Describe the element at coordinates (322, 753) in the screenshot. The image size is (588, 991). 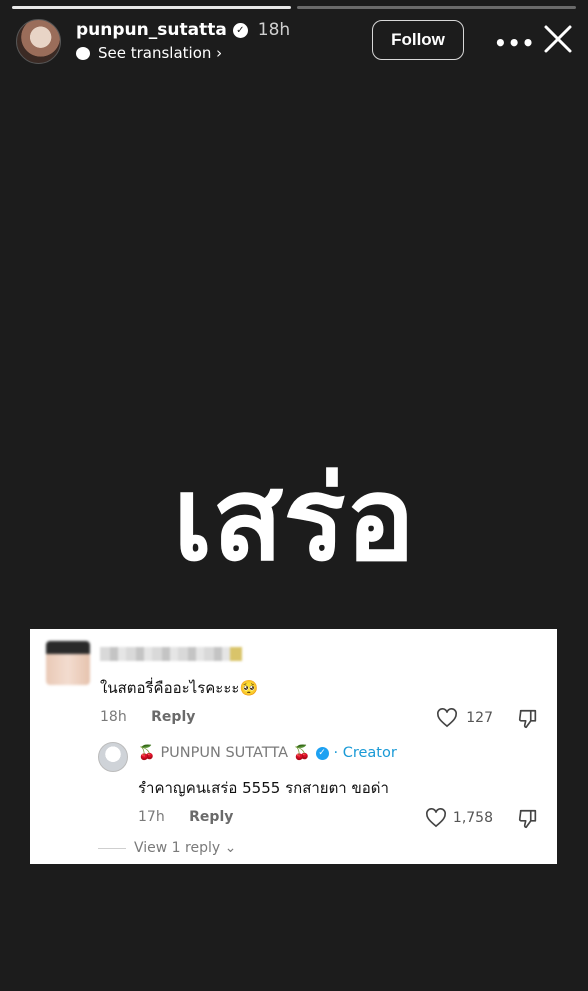
I see `verified-check-icon: ✓` at that location.